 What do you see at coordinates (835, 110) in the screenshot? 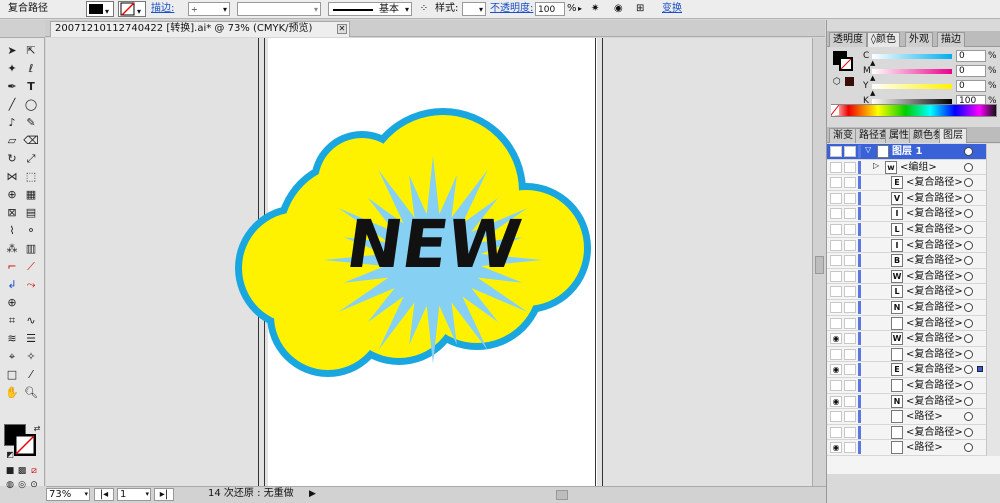
I see `none-swatch` at bounding box center [835, 110].